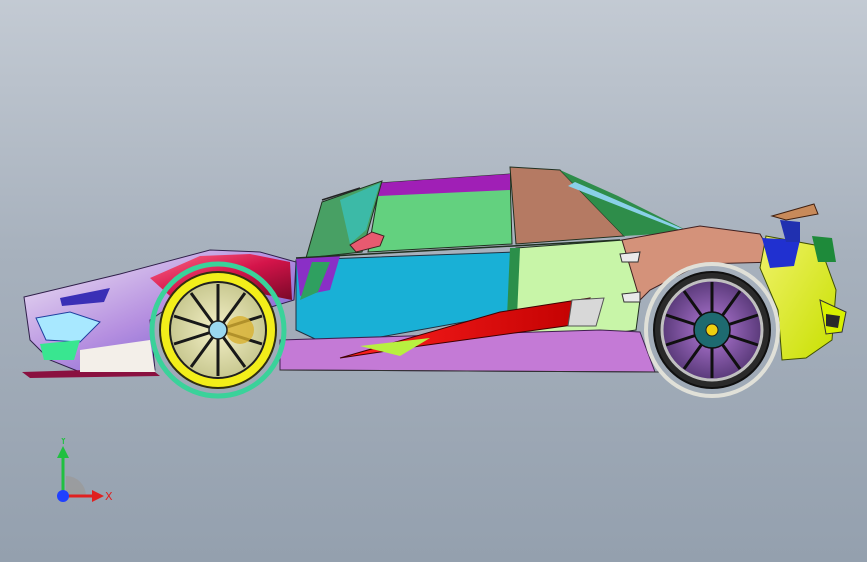  Describe the element at coordinates (85, 470) in the screenshot. I see `coordinate-triad: Y X` at that location.